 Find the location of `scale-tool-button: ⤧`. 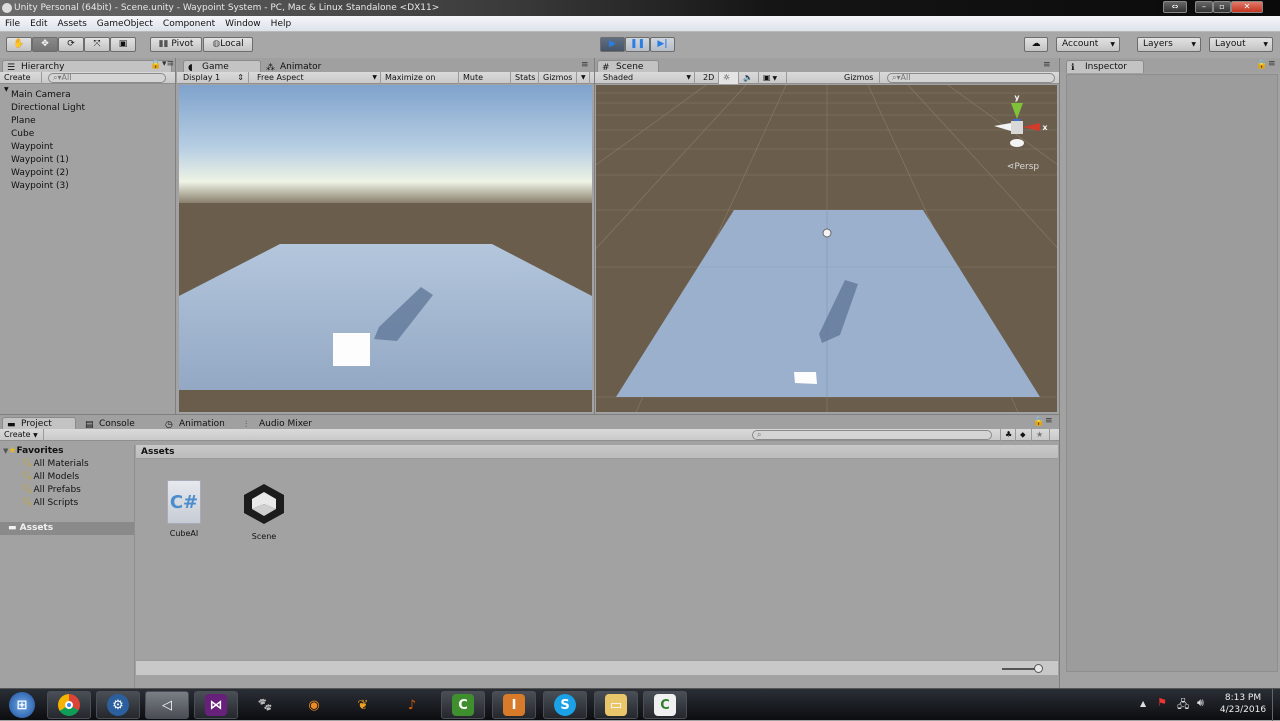

scale-tool-button: ⤧ is located at coordinates (97, 44).